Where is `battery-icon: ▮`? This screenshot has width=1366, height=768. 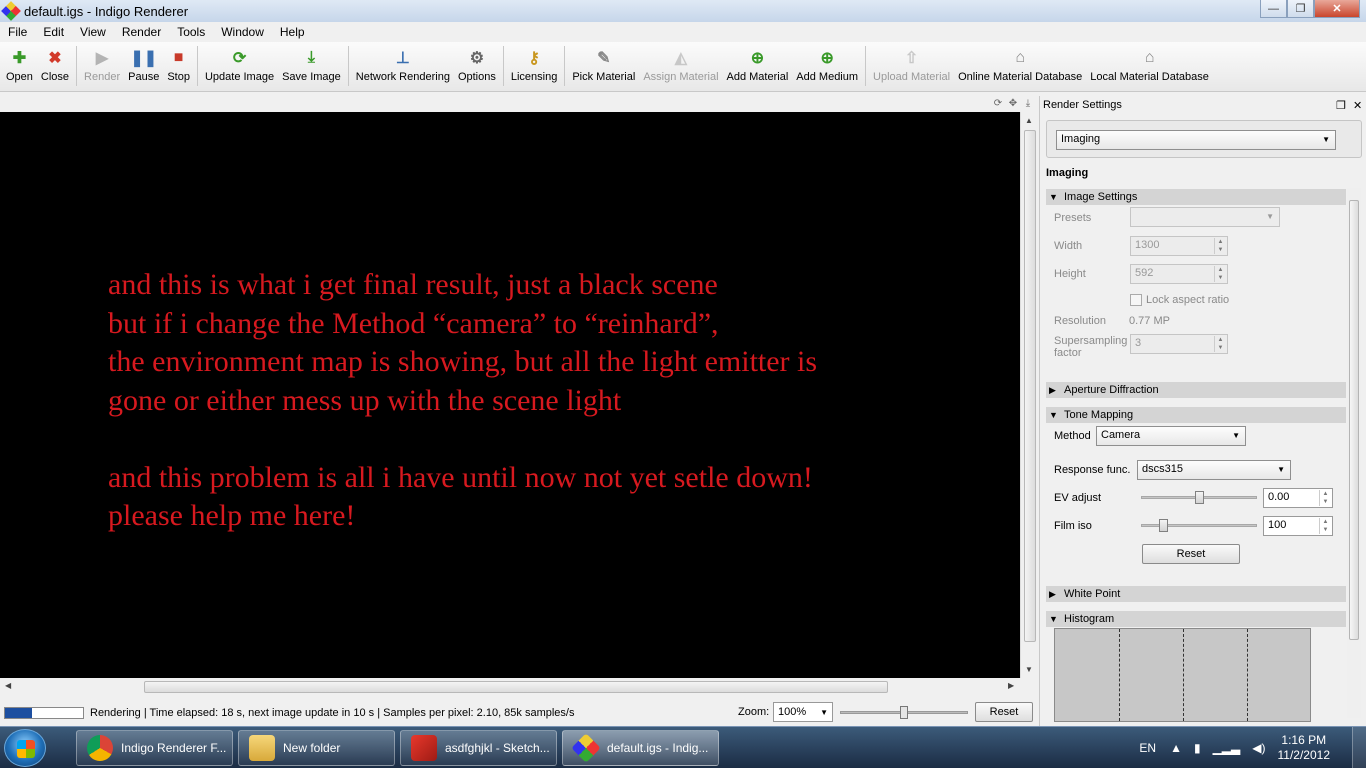
battery-icon: ▮ is located at coordinates (1197, 748).